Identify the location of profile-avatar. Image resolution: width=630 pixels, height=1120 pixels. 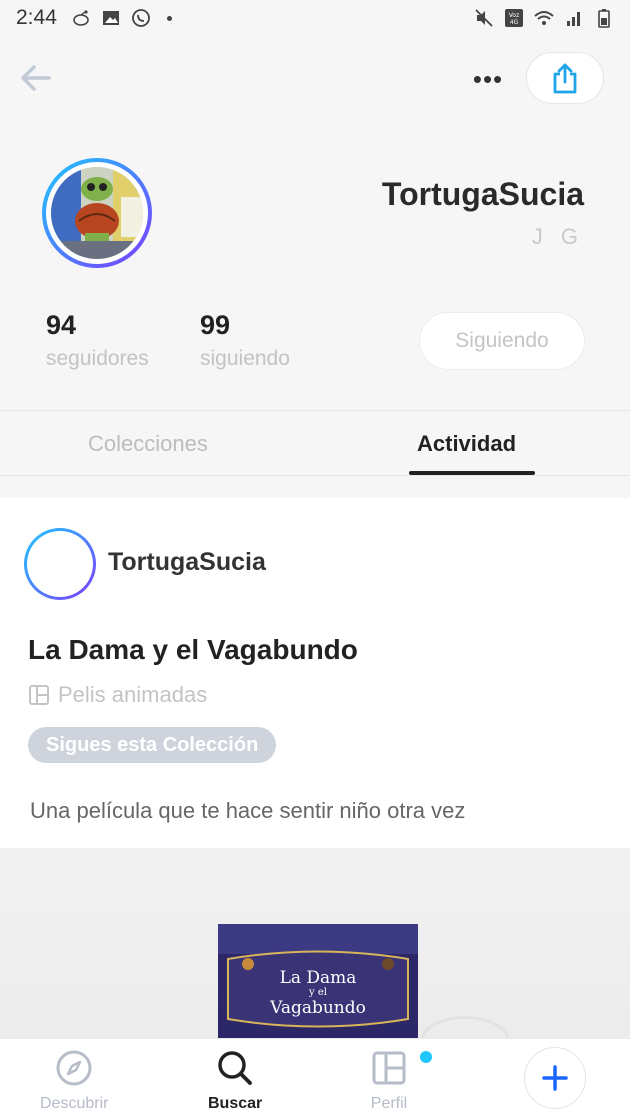
(97, 213).